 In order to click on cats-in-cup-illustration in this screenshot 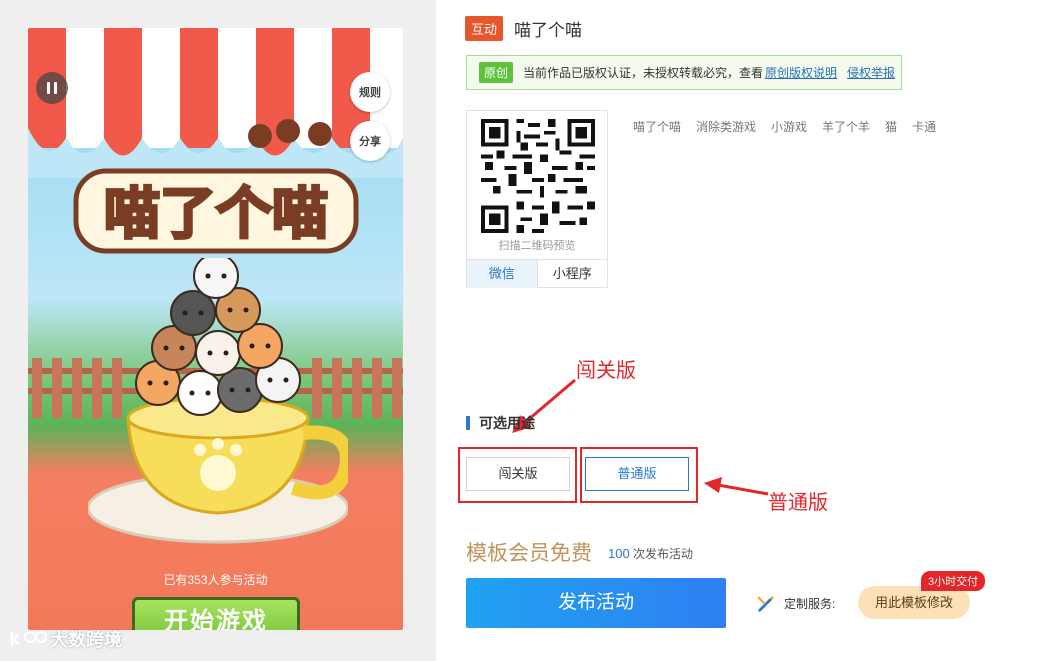, I will do `click(218, 401)`.